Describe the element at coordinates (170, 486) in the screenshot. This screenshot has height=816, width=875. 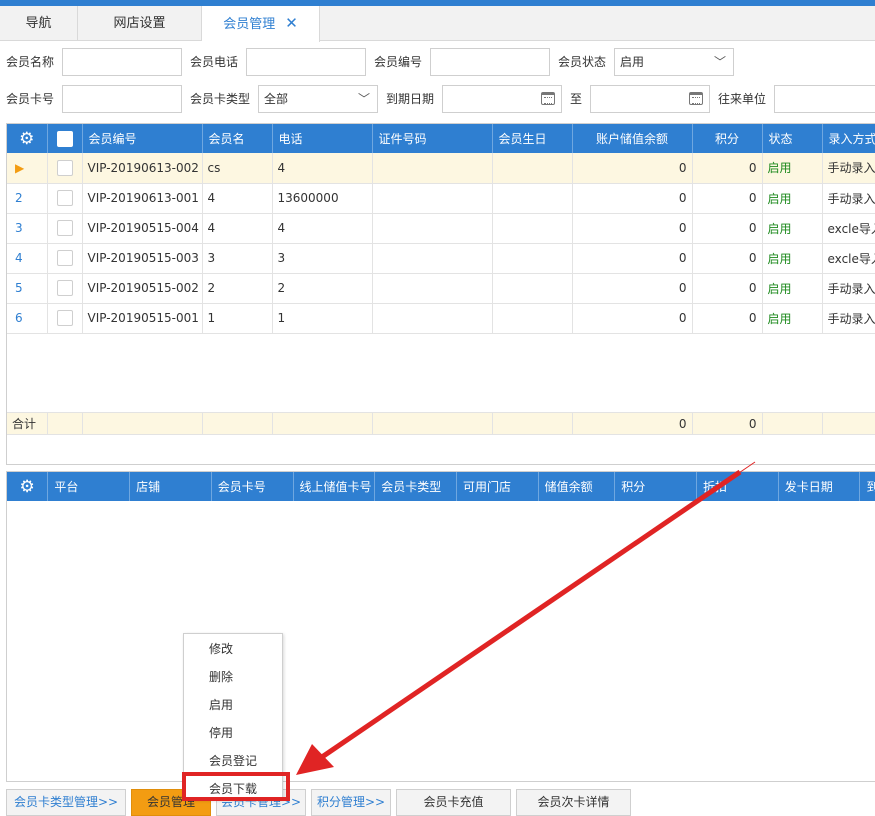
I see `column-header: 店铺` at that location.